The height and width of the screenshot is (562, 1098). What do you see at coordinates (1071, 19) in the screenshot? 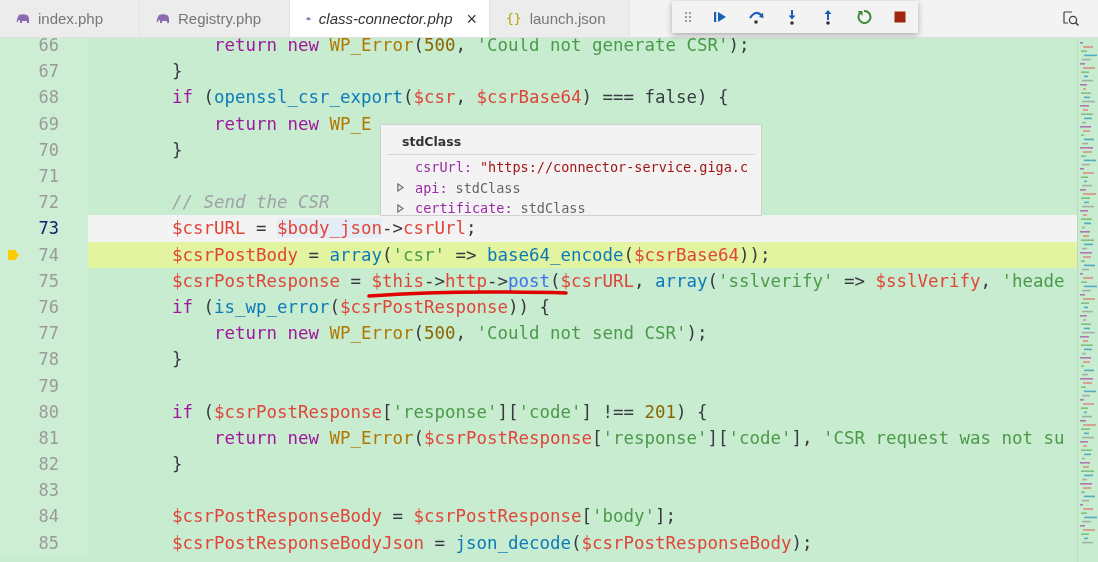
I see `search-icon` at bounding box center [1071, 19].